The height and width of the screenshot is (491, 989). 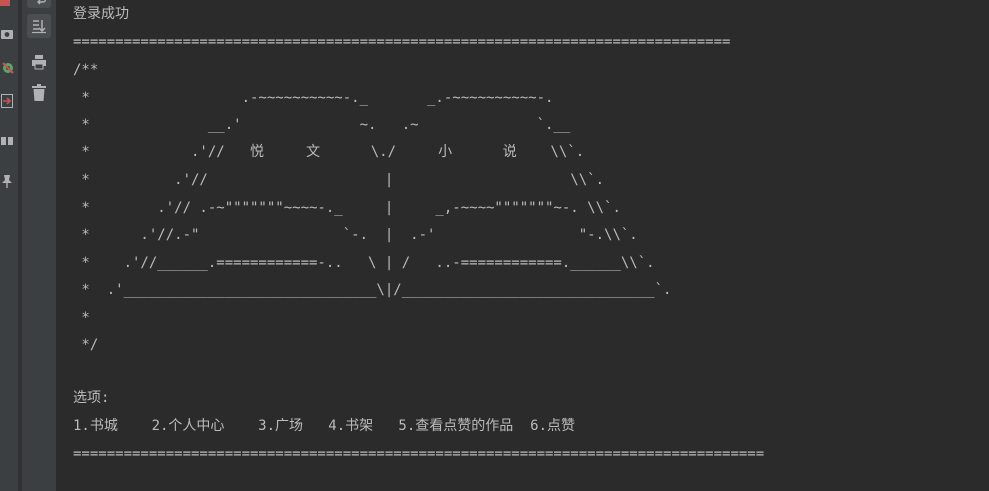 What do you see at coordinates (86, 70) in the screenshot?
I see `ascii-line: /**` at bounding box center [86, 70].